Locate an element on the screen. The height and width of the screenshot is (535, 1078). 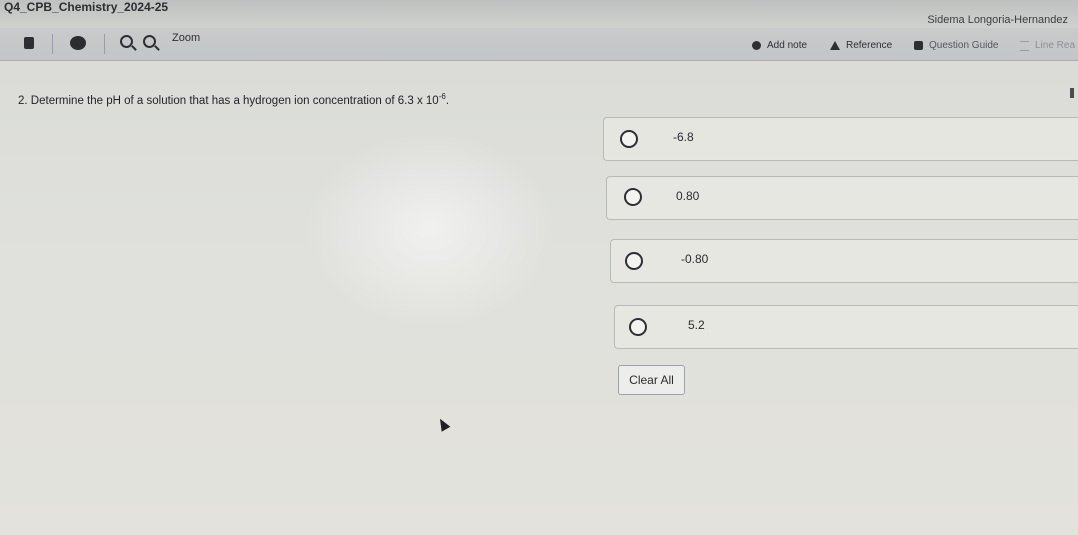
line-reader-icon is located at coordinates (1024, 45).